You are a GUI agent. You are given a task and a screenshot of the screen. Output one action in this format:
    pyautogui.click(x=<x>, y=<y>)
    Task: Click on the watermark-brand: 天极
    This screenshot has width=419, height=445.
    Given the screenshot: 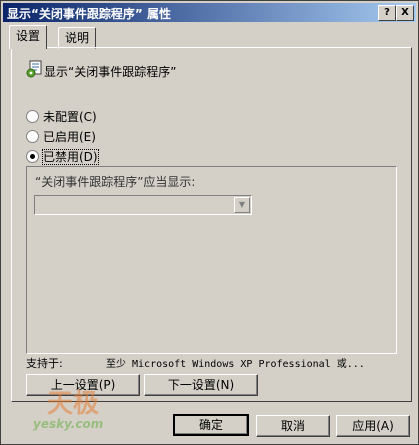 What is the action you would take?
    pyautogui.click(x=73, y=404)
    